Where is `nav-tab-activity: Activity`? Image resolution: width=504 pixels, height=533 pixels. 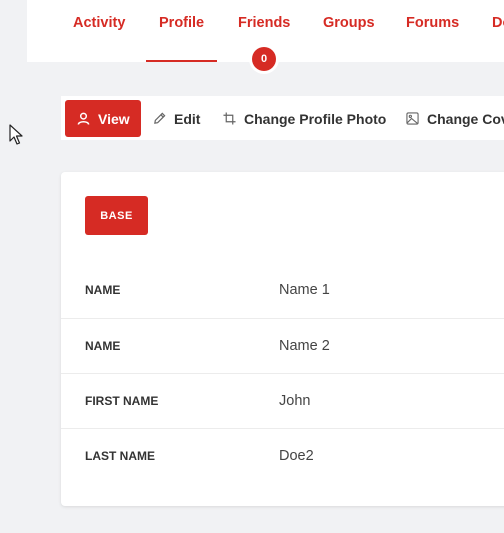
nav-tab-activity: Activity is located at coordinates (99, 31).